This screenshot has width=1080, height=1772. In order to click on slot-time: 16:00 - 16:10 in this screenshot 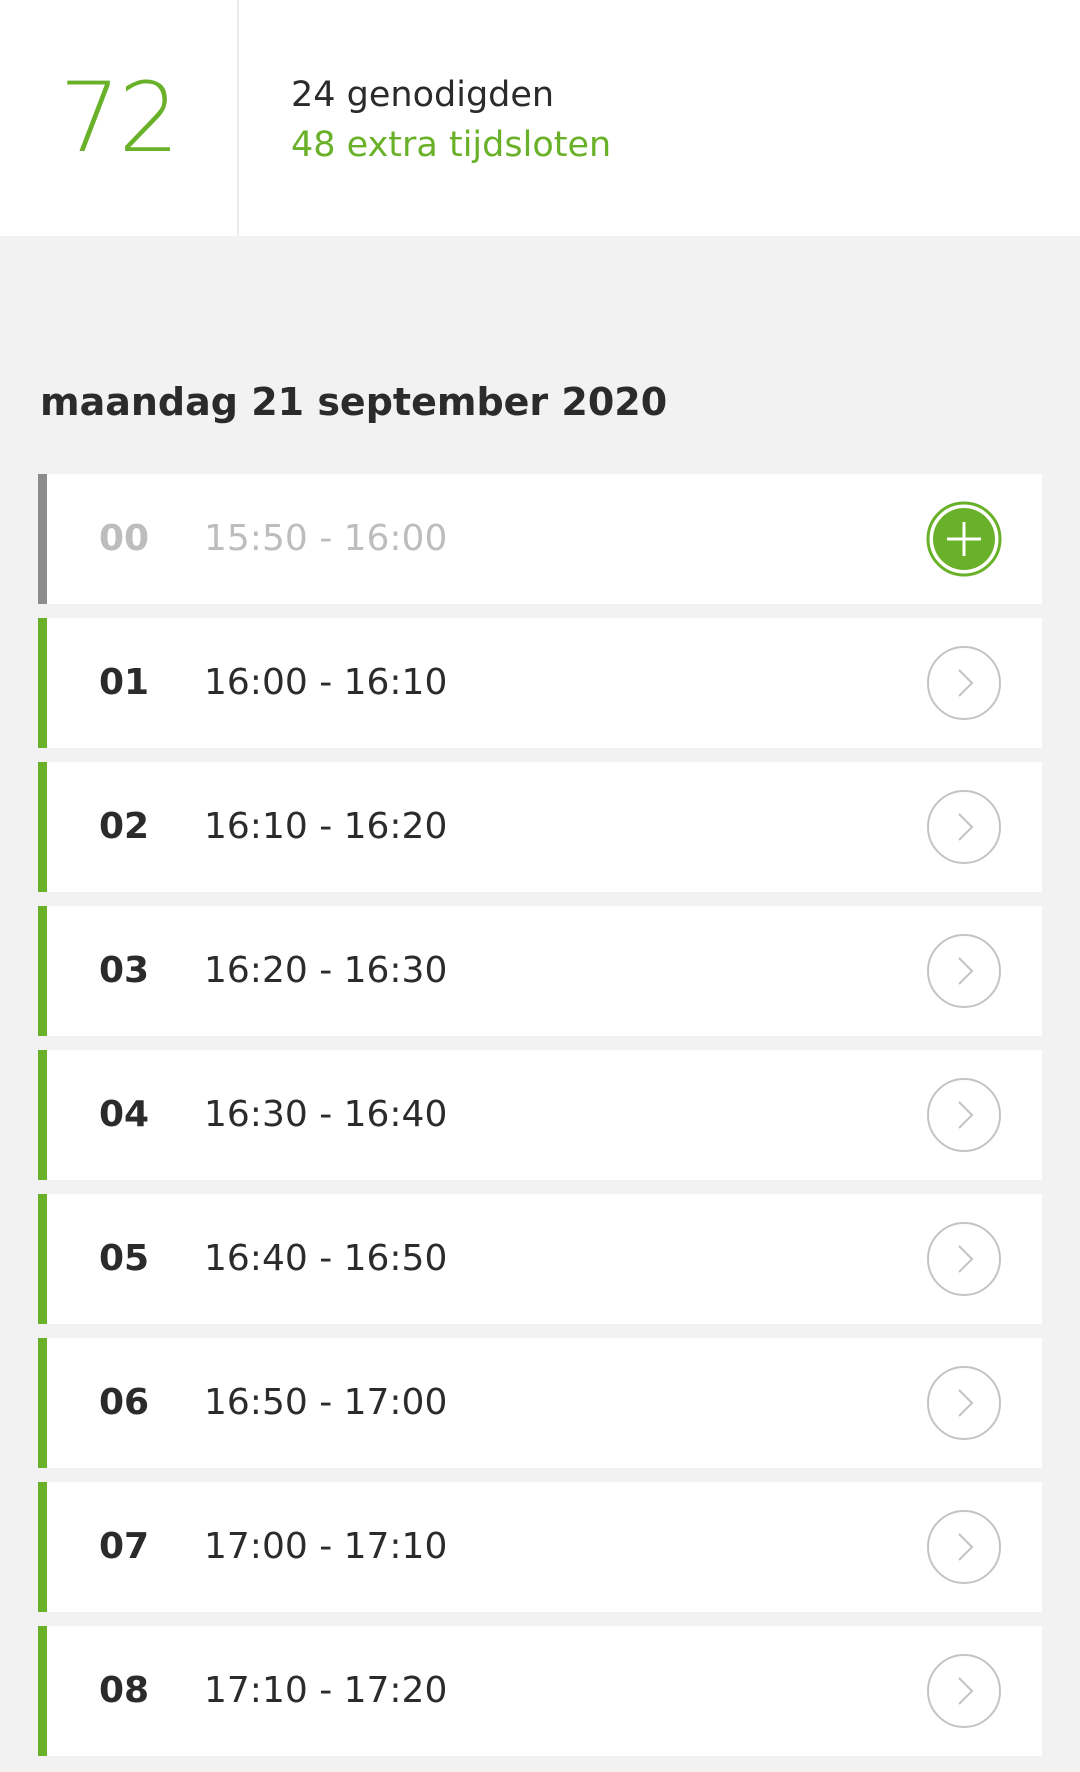, I will do `click(326, 682)`.